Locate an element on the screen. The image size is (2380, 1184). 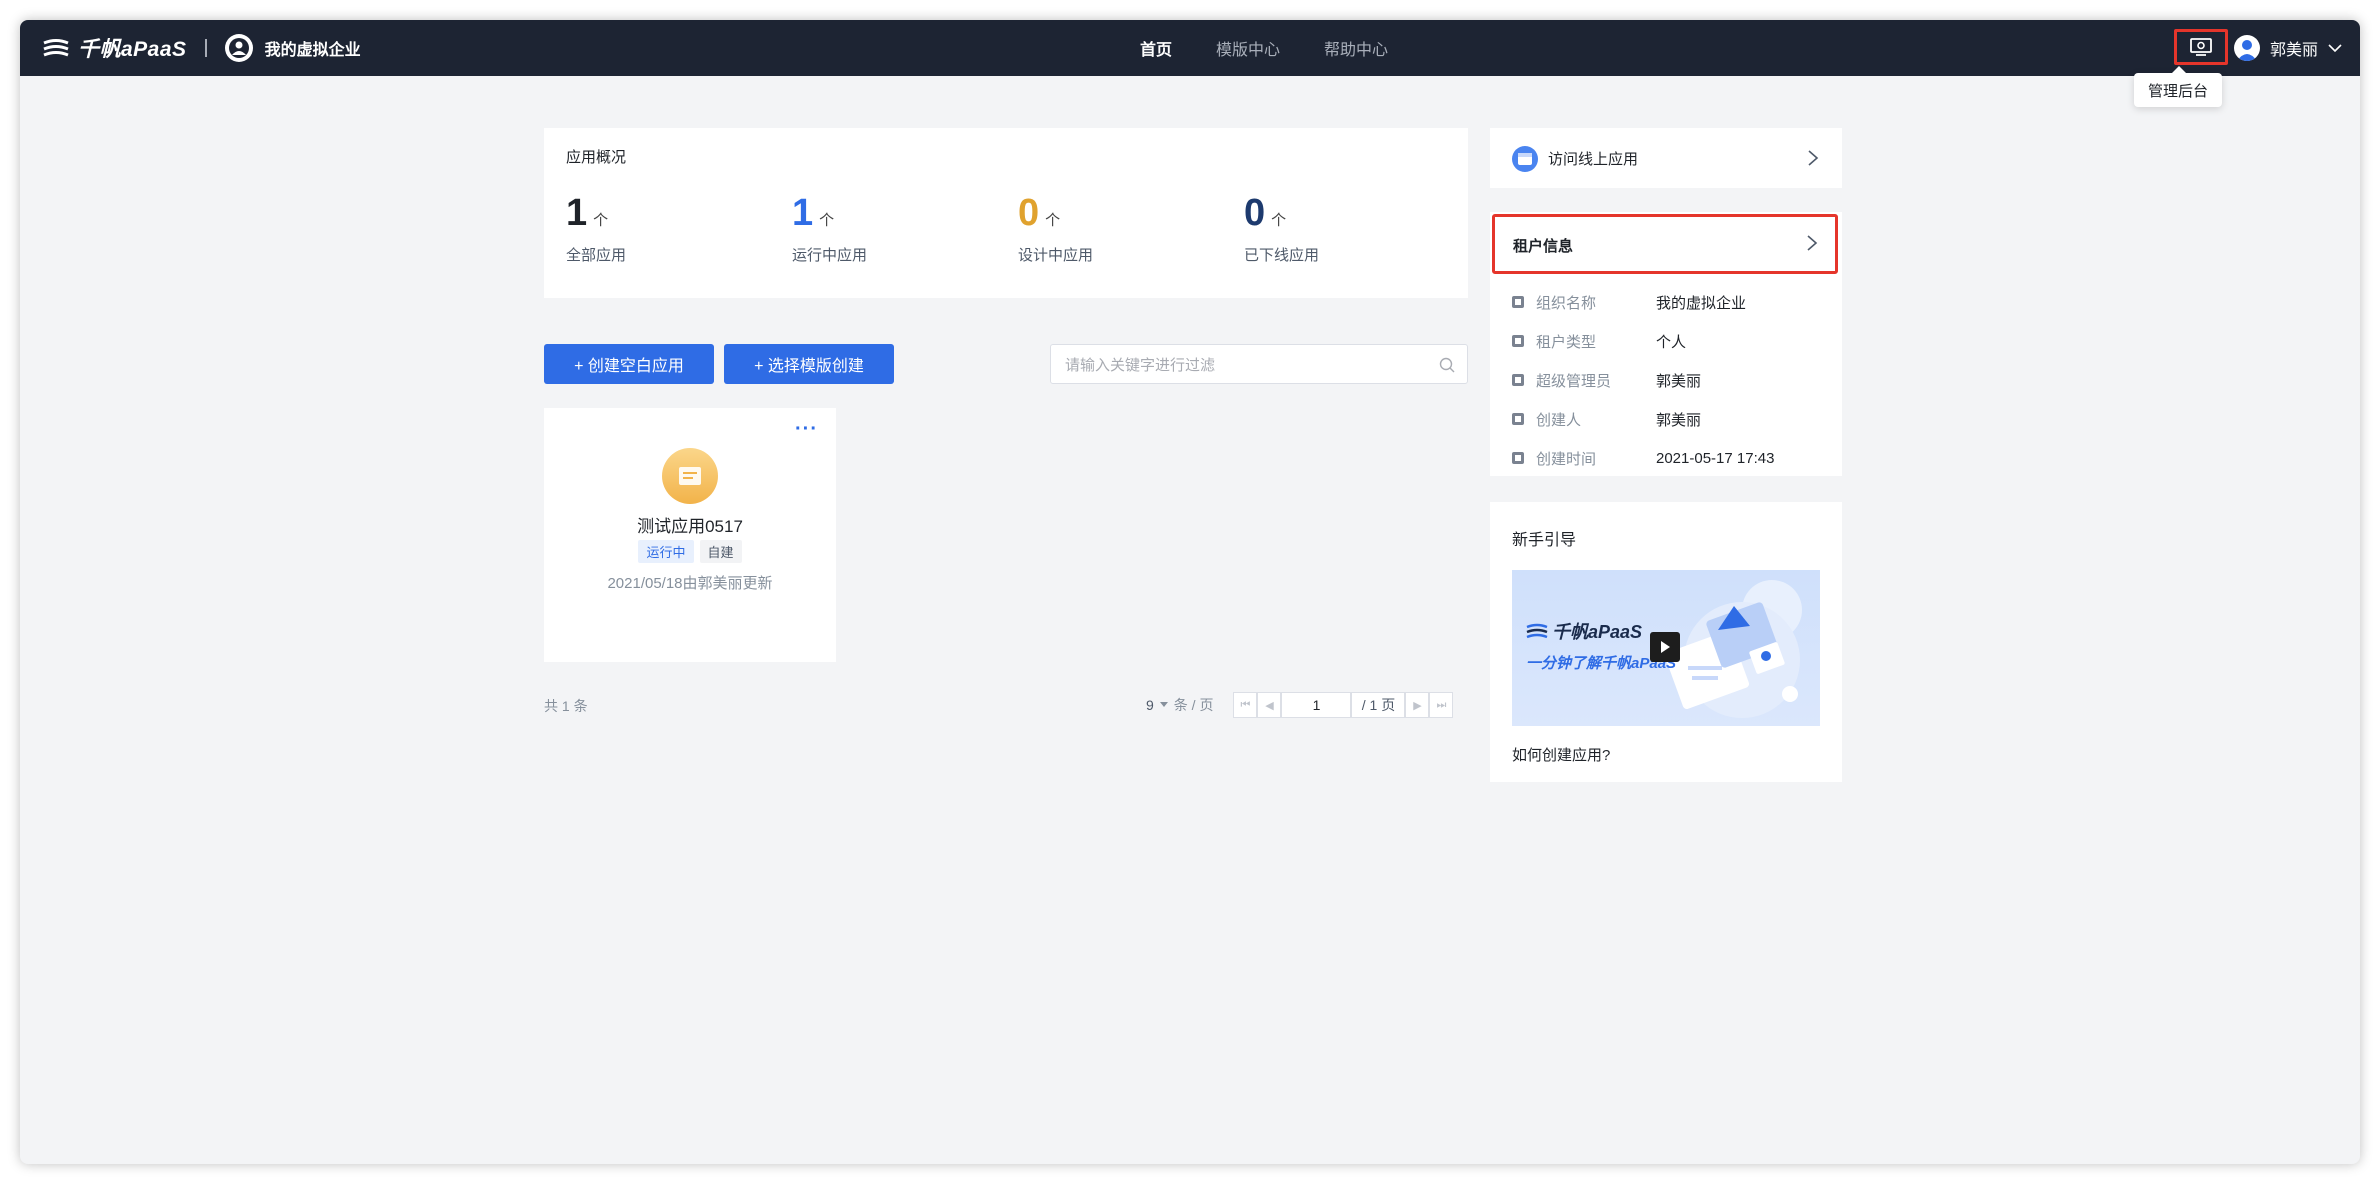
row-value: 2021-05-17 17:43 is located at coordinates (1715, 458).